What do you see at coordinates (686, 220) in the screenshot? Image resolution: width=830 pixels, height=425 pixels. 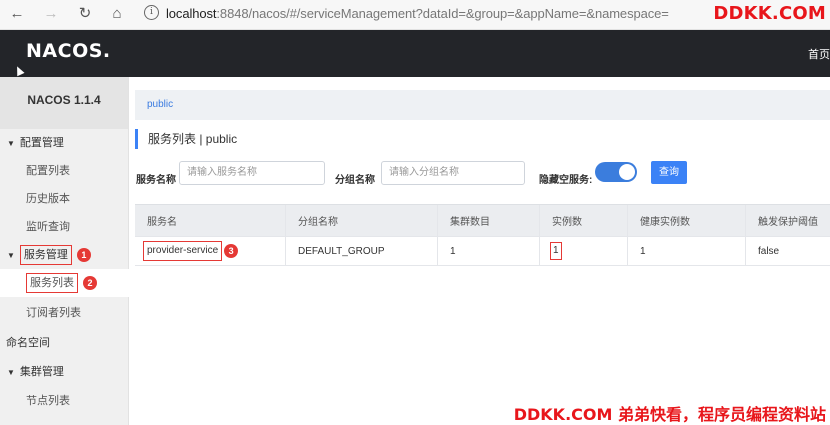 I see `column-header: 健康实例数` at bounding box center [686, 220].